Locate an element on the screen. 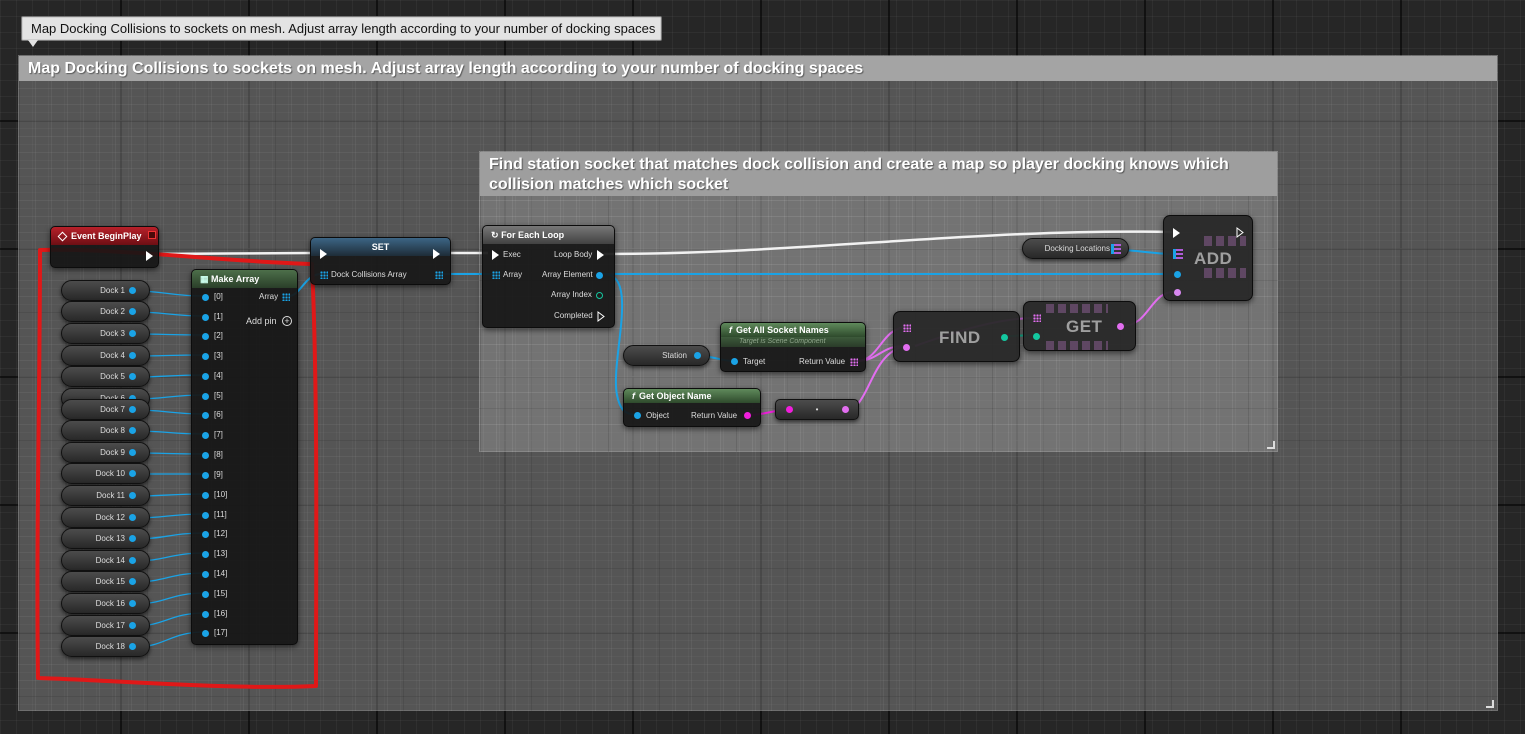 This screenshot has width=1525, height=734. set-node: SET Dock Collisions Array is located at coordinates (380, 261).